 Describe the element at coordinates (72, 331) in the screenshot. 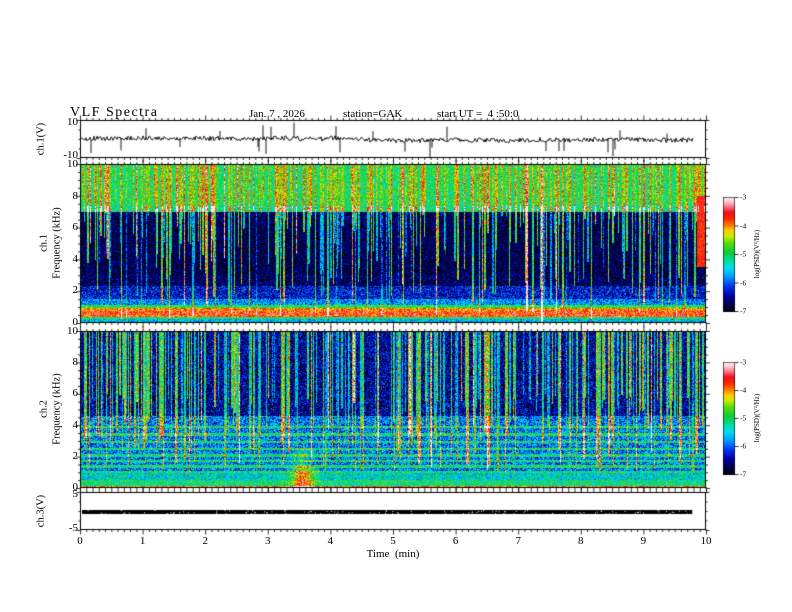

I see `ch2-spec-ytick-label: 10` at that location.